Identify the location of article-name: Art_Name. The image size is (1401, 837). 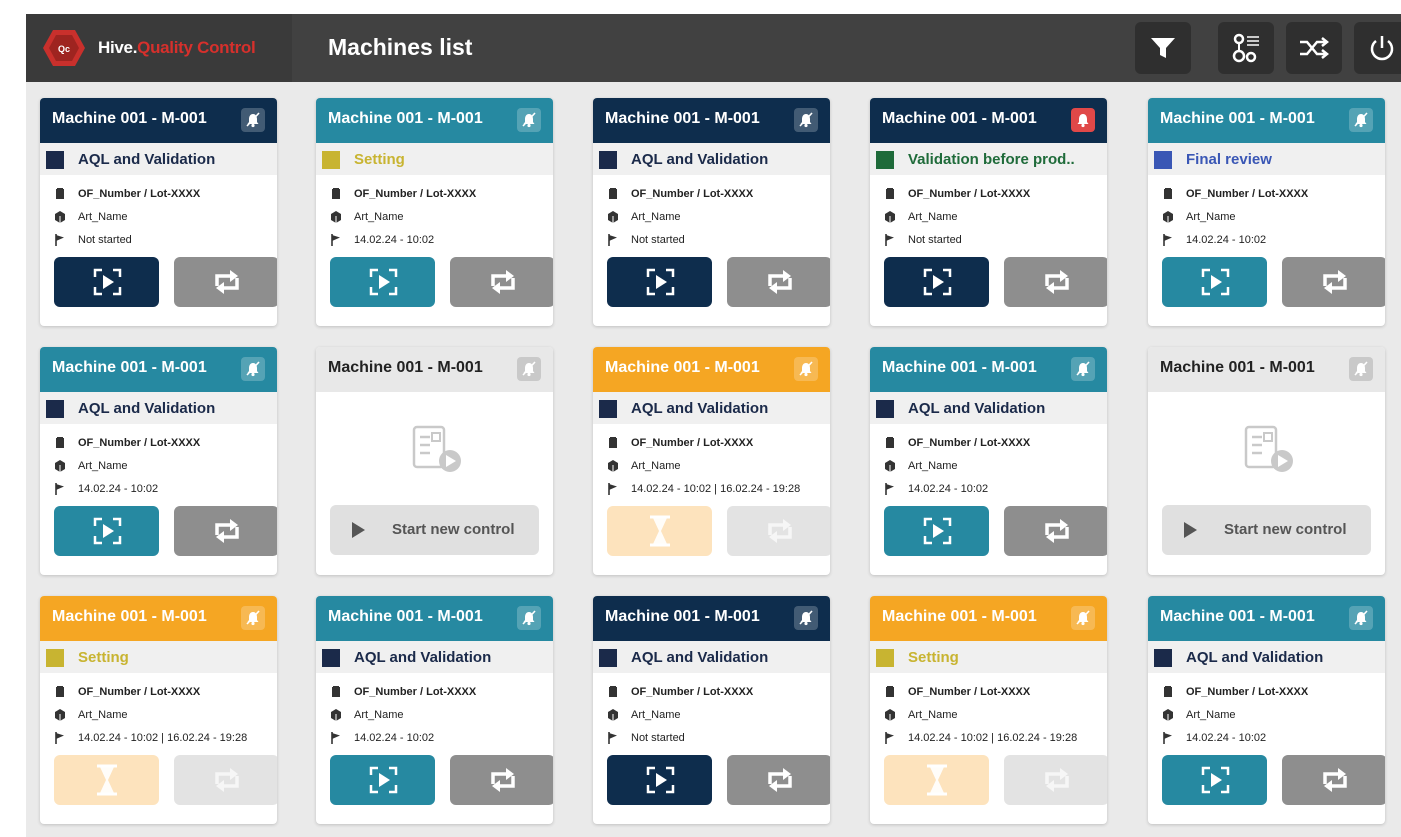
(933, 466).